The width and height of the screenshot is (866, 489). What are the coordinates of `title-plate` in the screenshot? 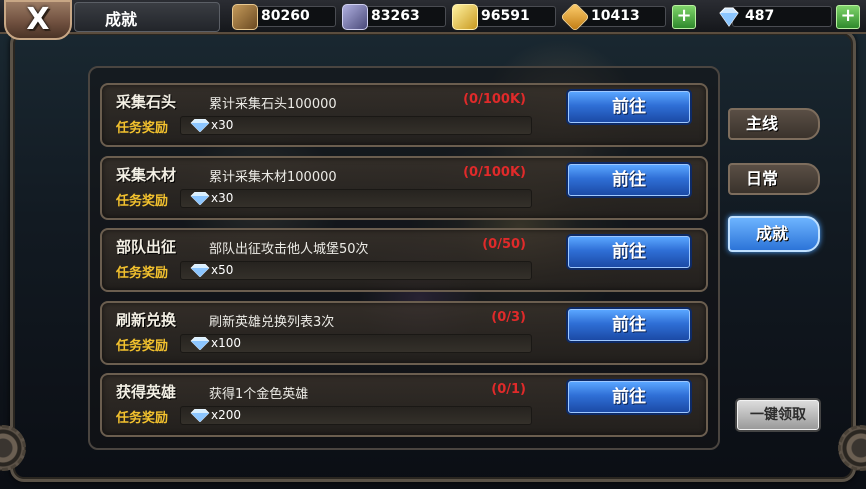 It's located at (147, 17).